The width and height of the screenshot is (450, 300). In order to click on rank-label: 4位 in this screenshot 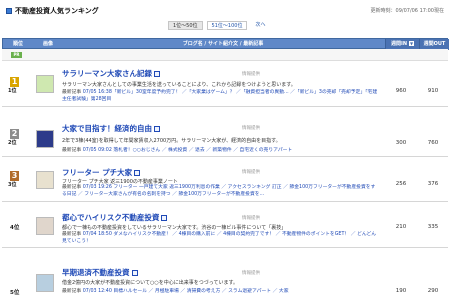, I will do `click(15, 228)`.